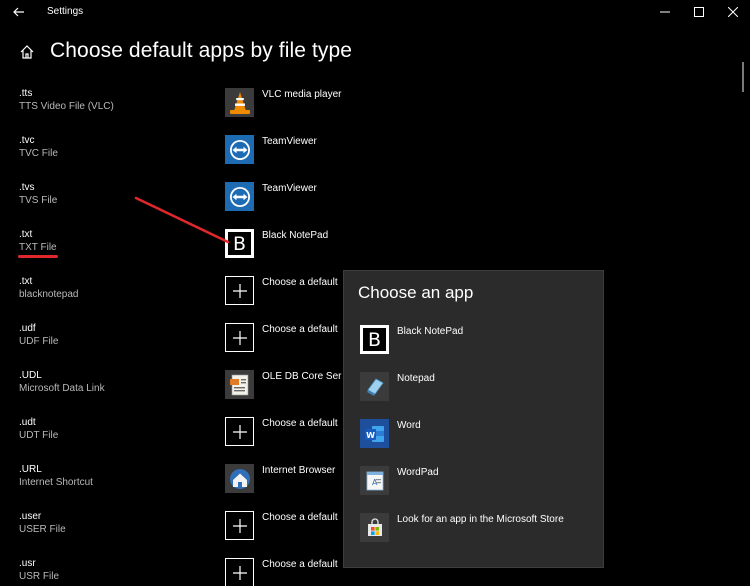 The image size is (750, 586). I want to click on flyout-item-microsoft-store: Look for an app in the Microsoft Store, so click(477, 528).